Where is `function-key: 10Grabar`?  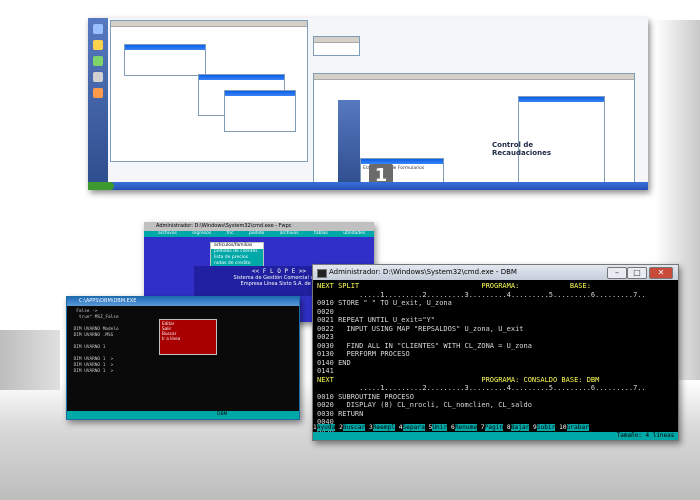 function-key: 10Grabar is located at coordinates (574, 427).